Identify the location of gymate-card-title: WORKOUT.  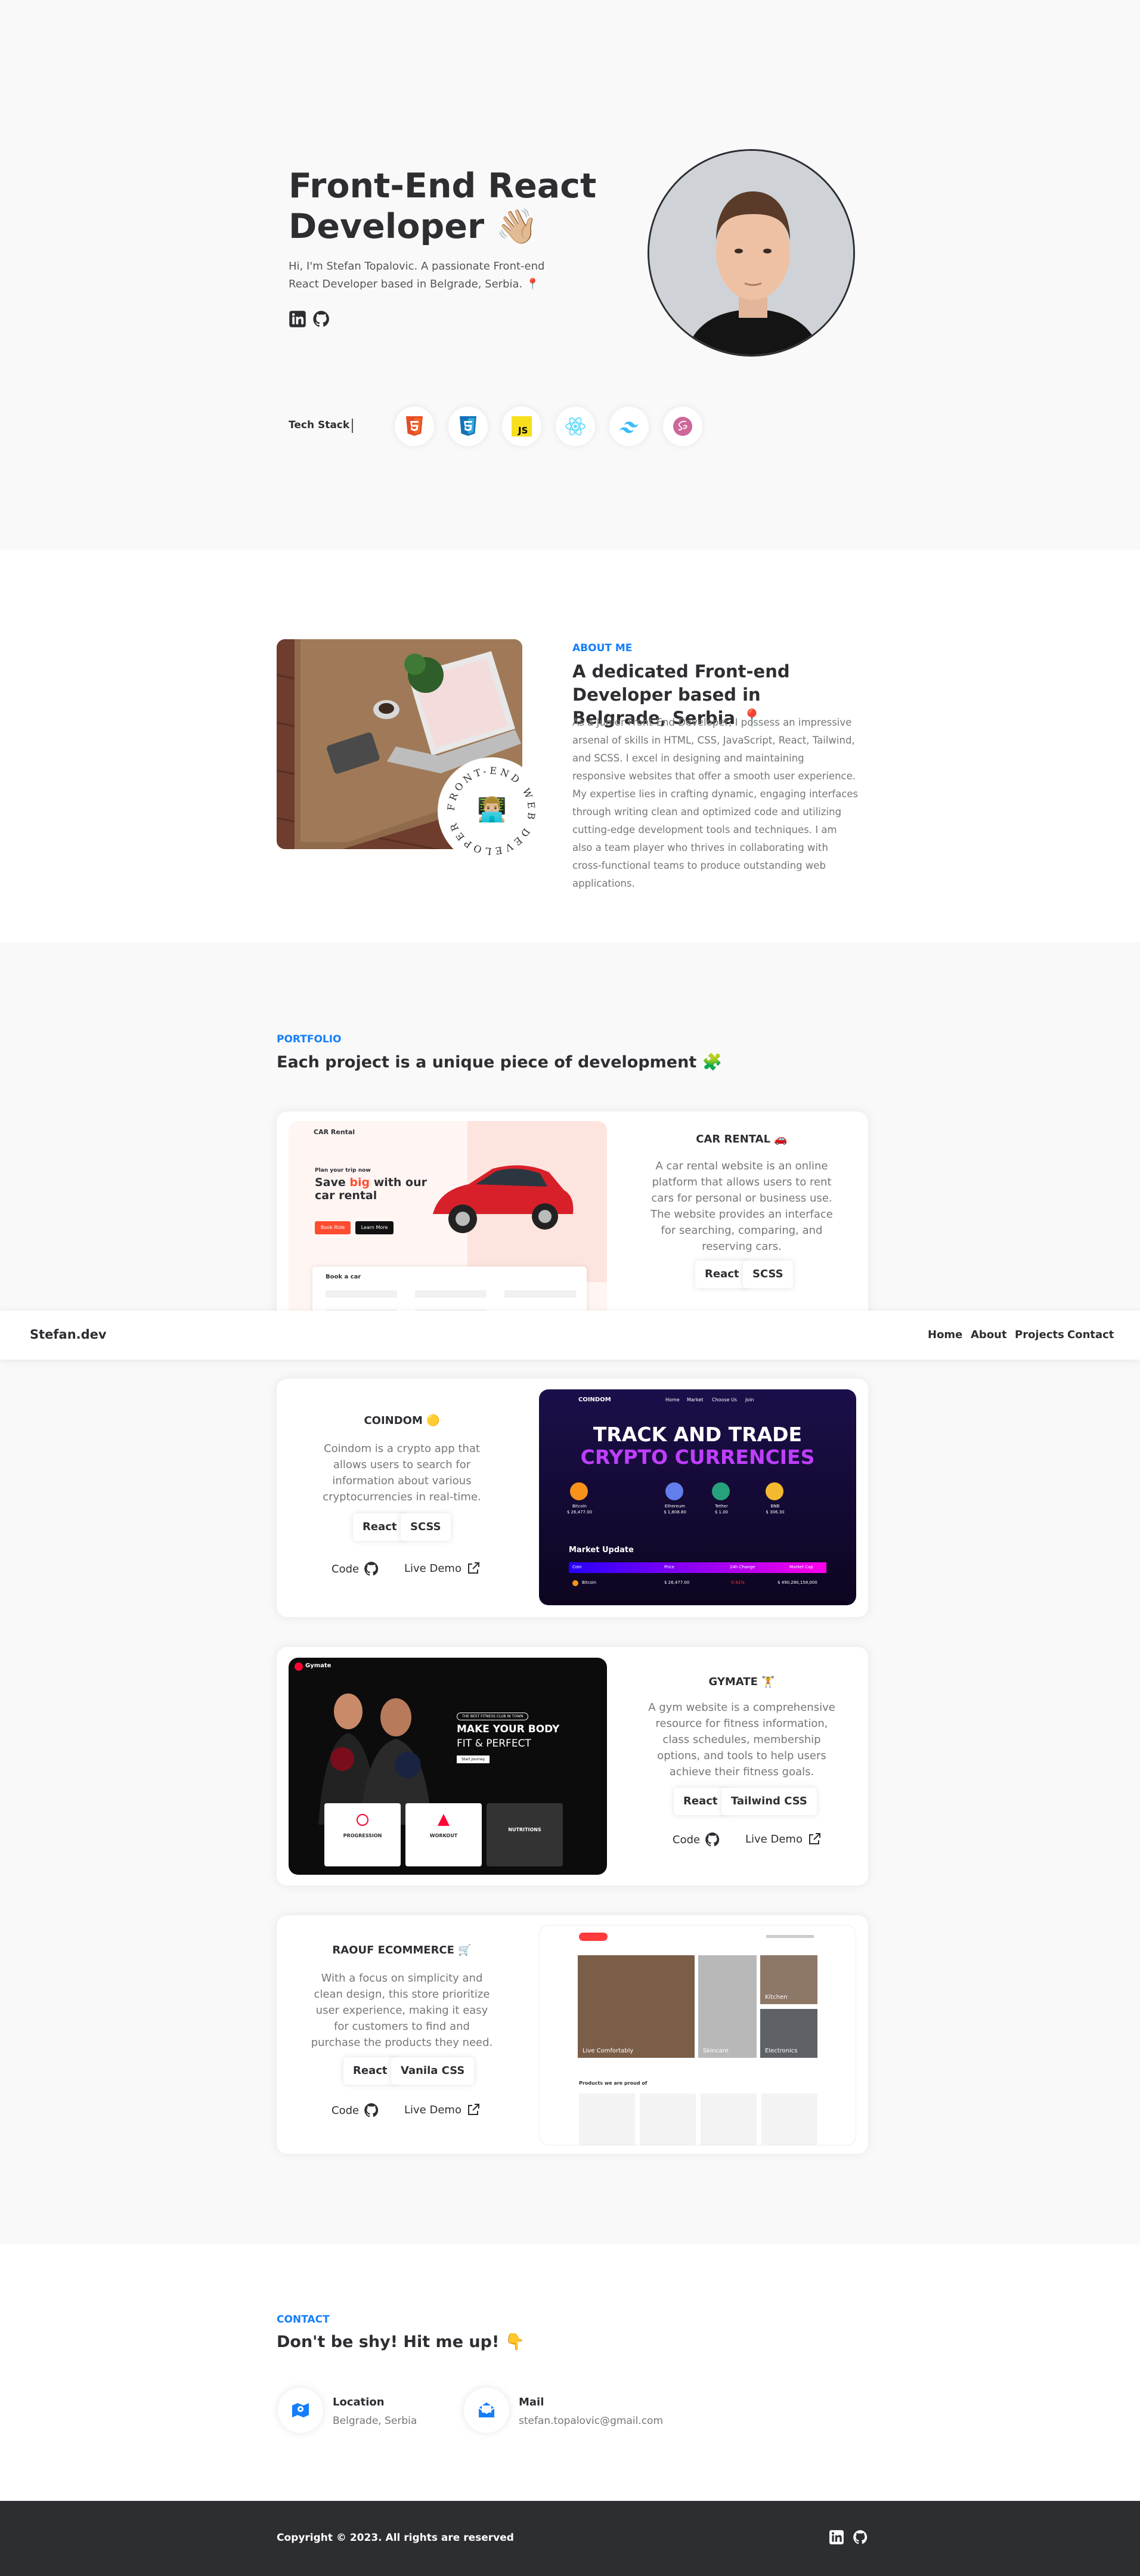
(443, 1835).